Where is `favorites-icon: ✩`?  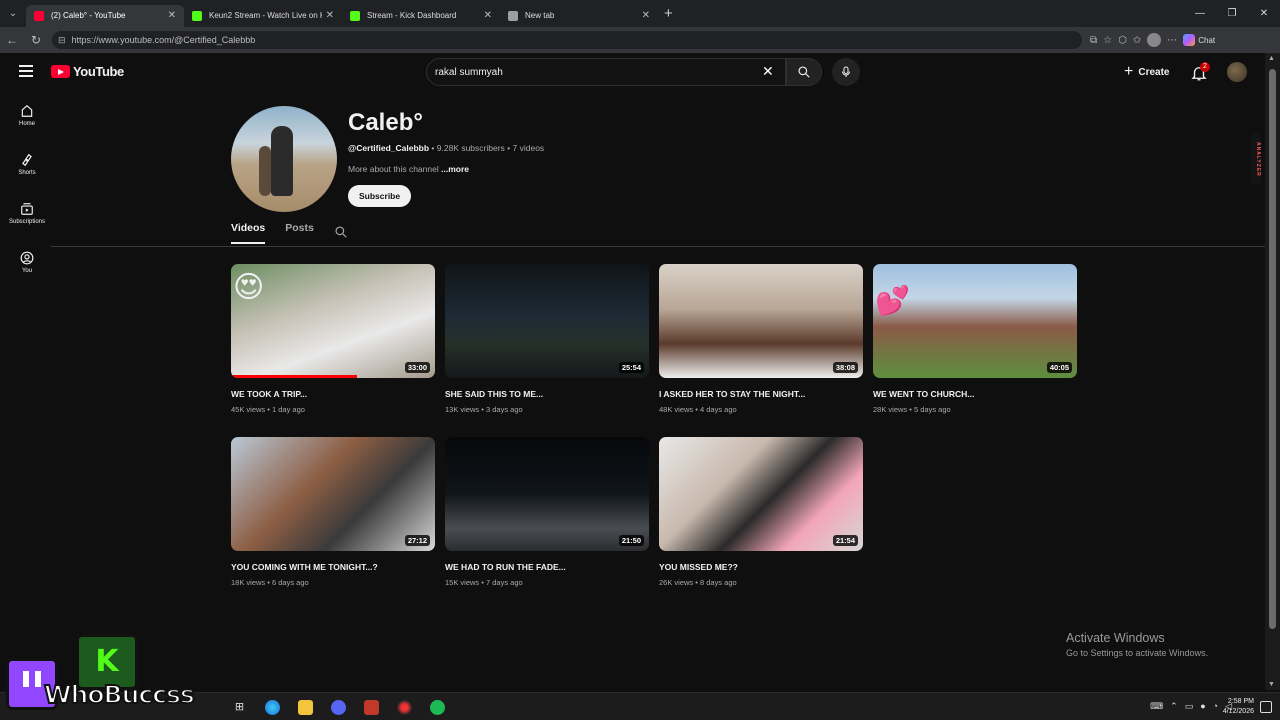
favorites-icon: ✩ is located at coordinates (1137, 40).